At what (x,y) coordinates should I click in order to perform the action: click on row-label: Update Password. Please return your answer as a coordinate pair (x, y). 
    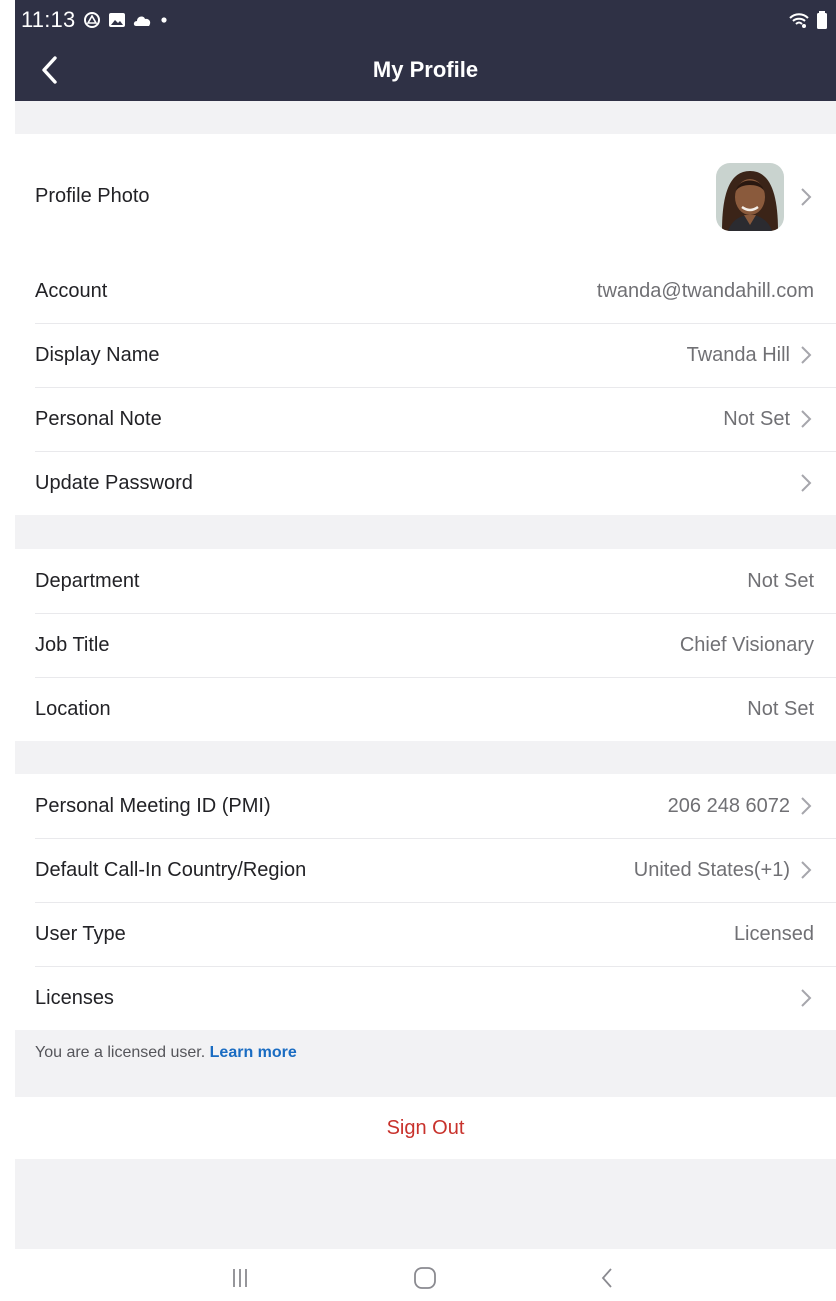
    Looking at the image, I should click on (114, 482).